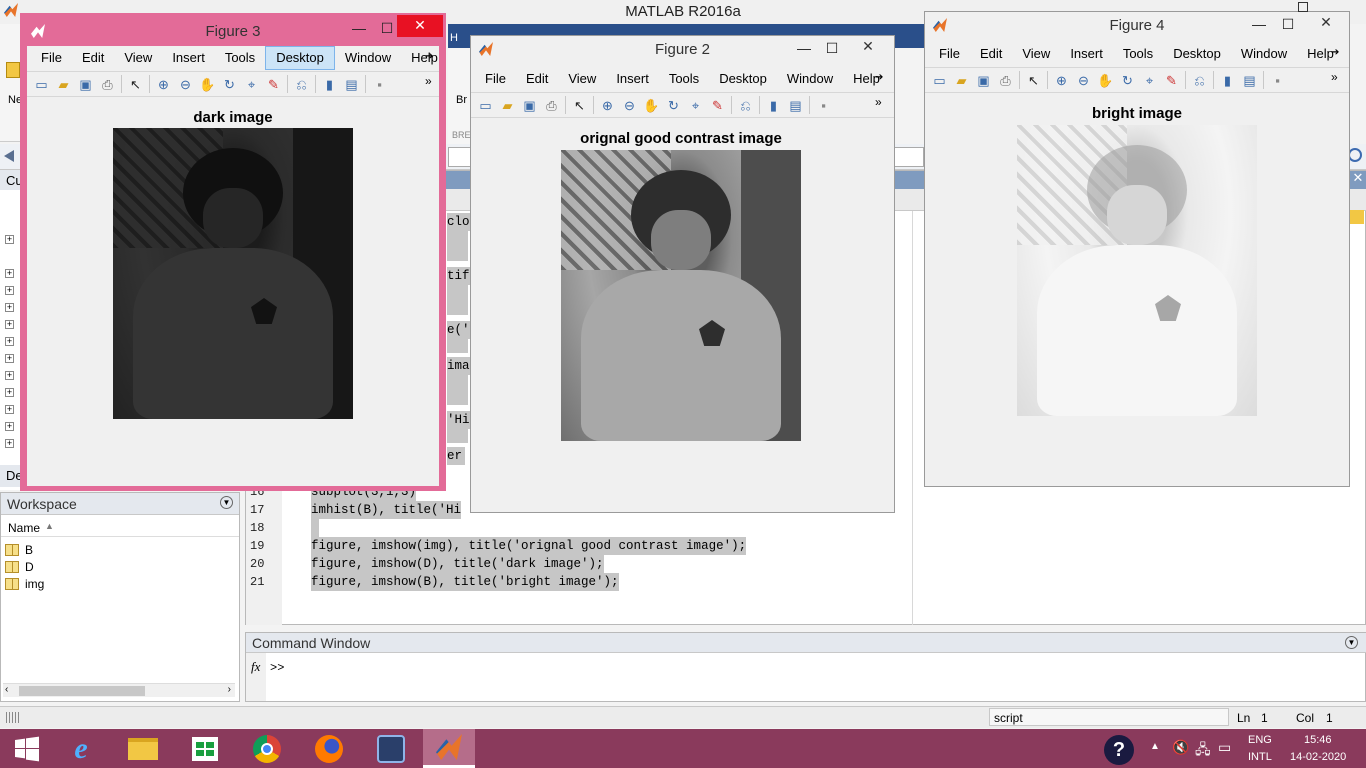  Describe the element at coordinates (682, 49) in the screenshot. I see `figure-2-title-bar: Figure 2 — ☐ ✕` at that location.